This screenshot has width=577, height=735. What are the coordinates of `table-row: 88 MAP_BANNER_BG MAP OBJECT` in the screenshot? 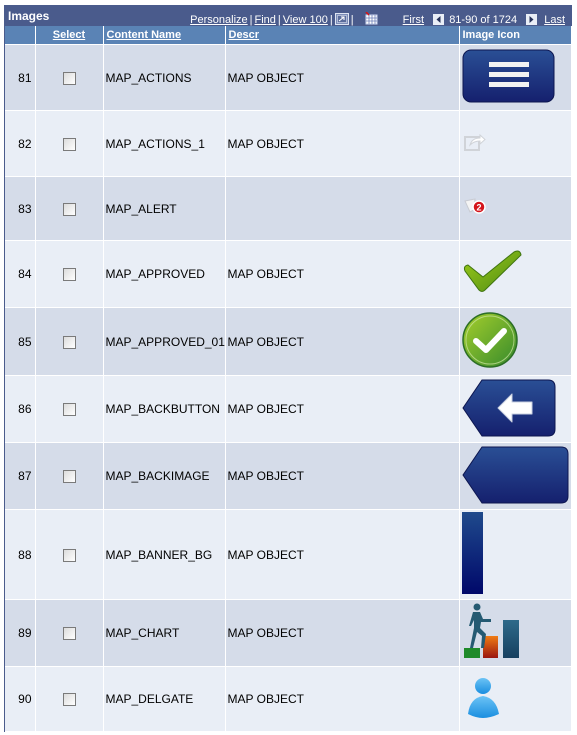 It's located at (288, 554).